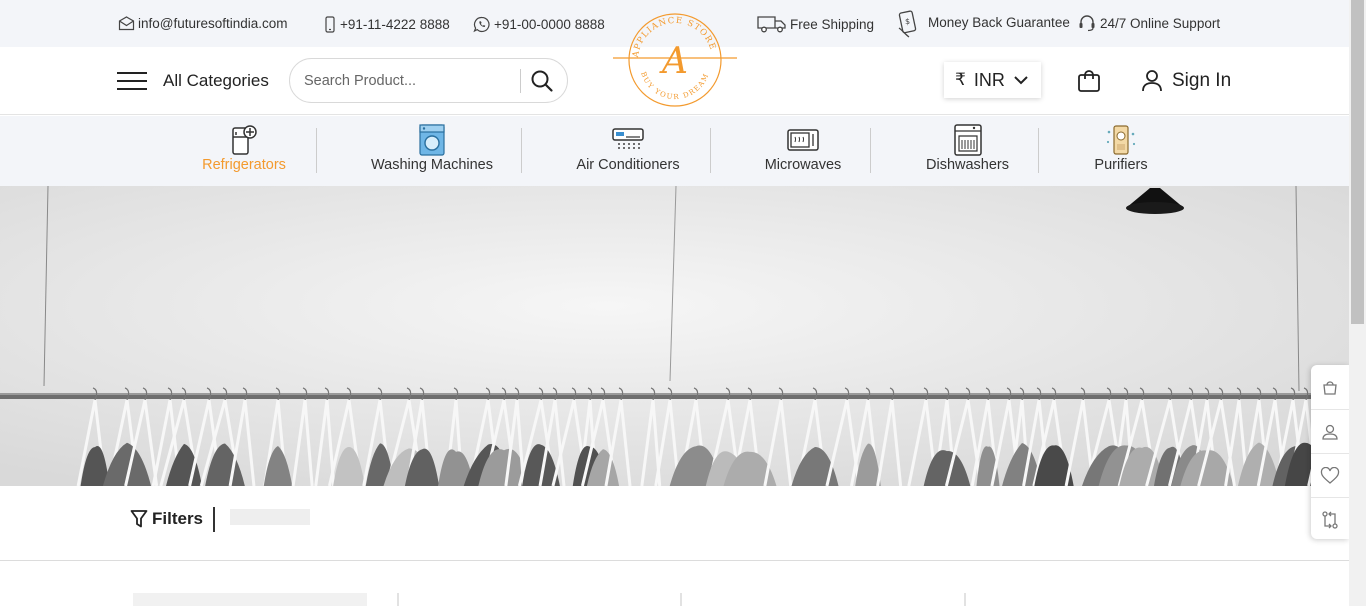 The width and height of the screenshot is (1366, 606). I want to click on compare-icon, so click(1330, 519).